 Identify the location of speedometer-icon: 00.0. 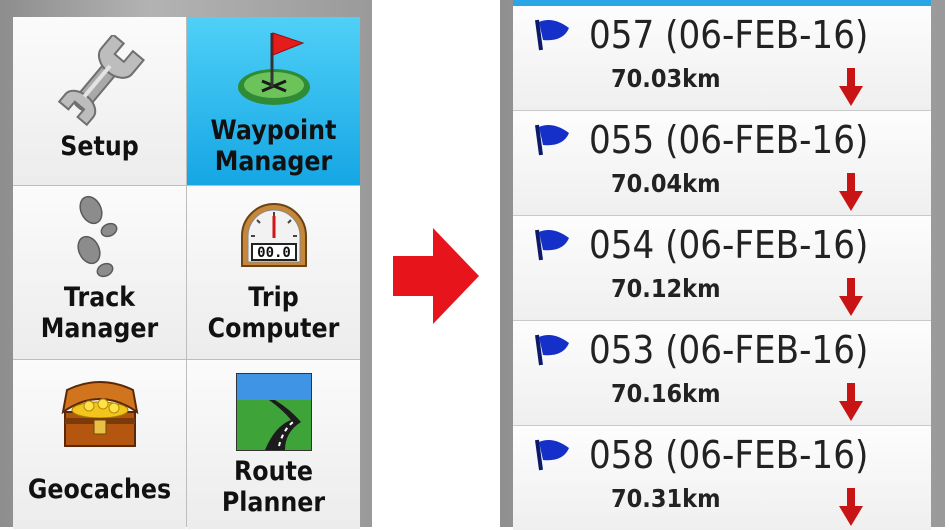
(273, 235).